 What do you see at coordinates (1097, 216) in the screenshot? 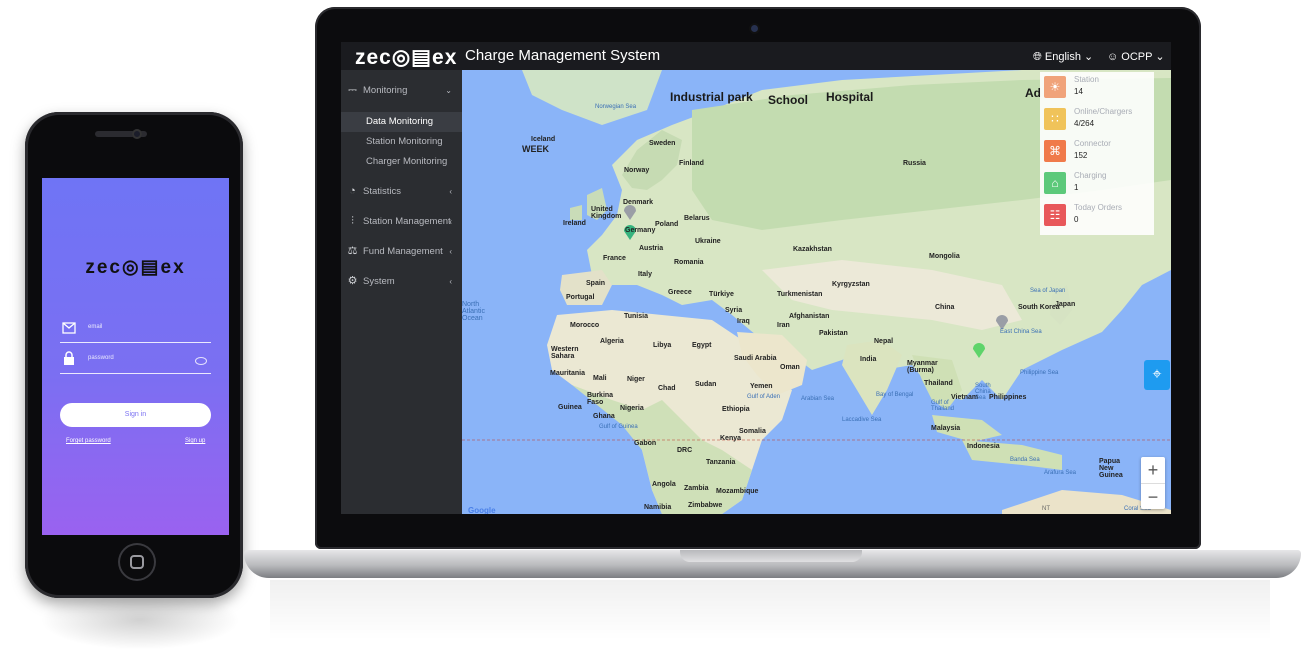
I see `stat-today-orders: ☷ Today Orders 0` at bounding box center [1097, 216].